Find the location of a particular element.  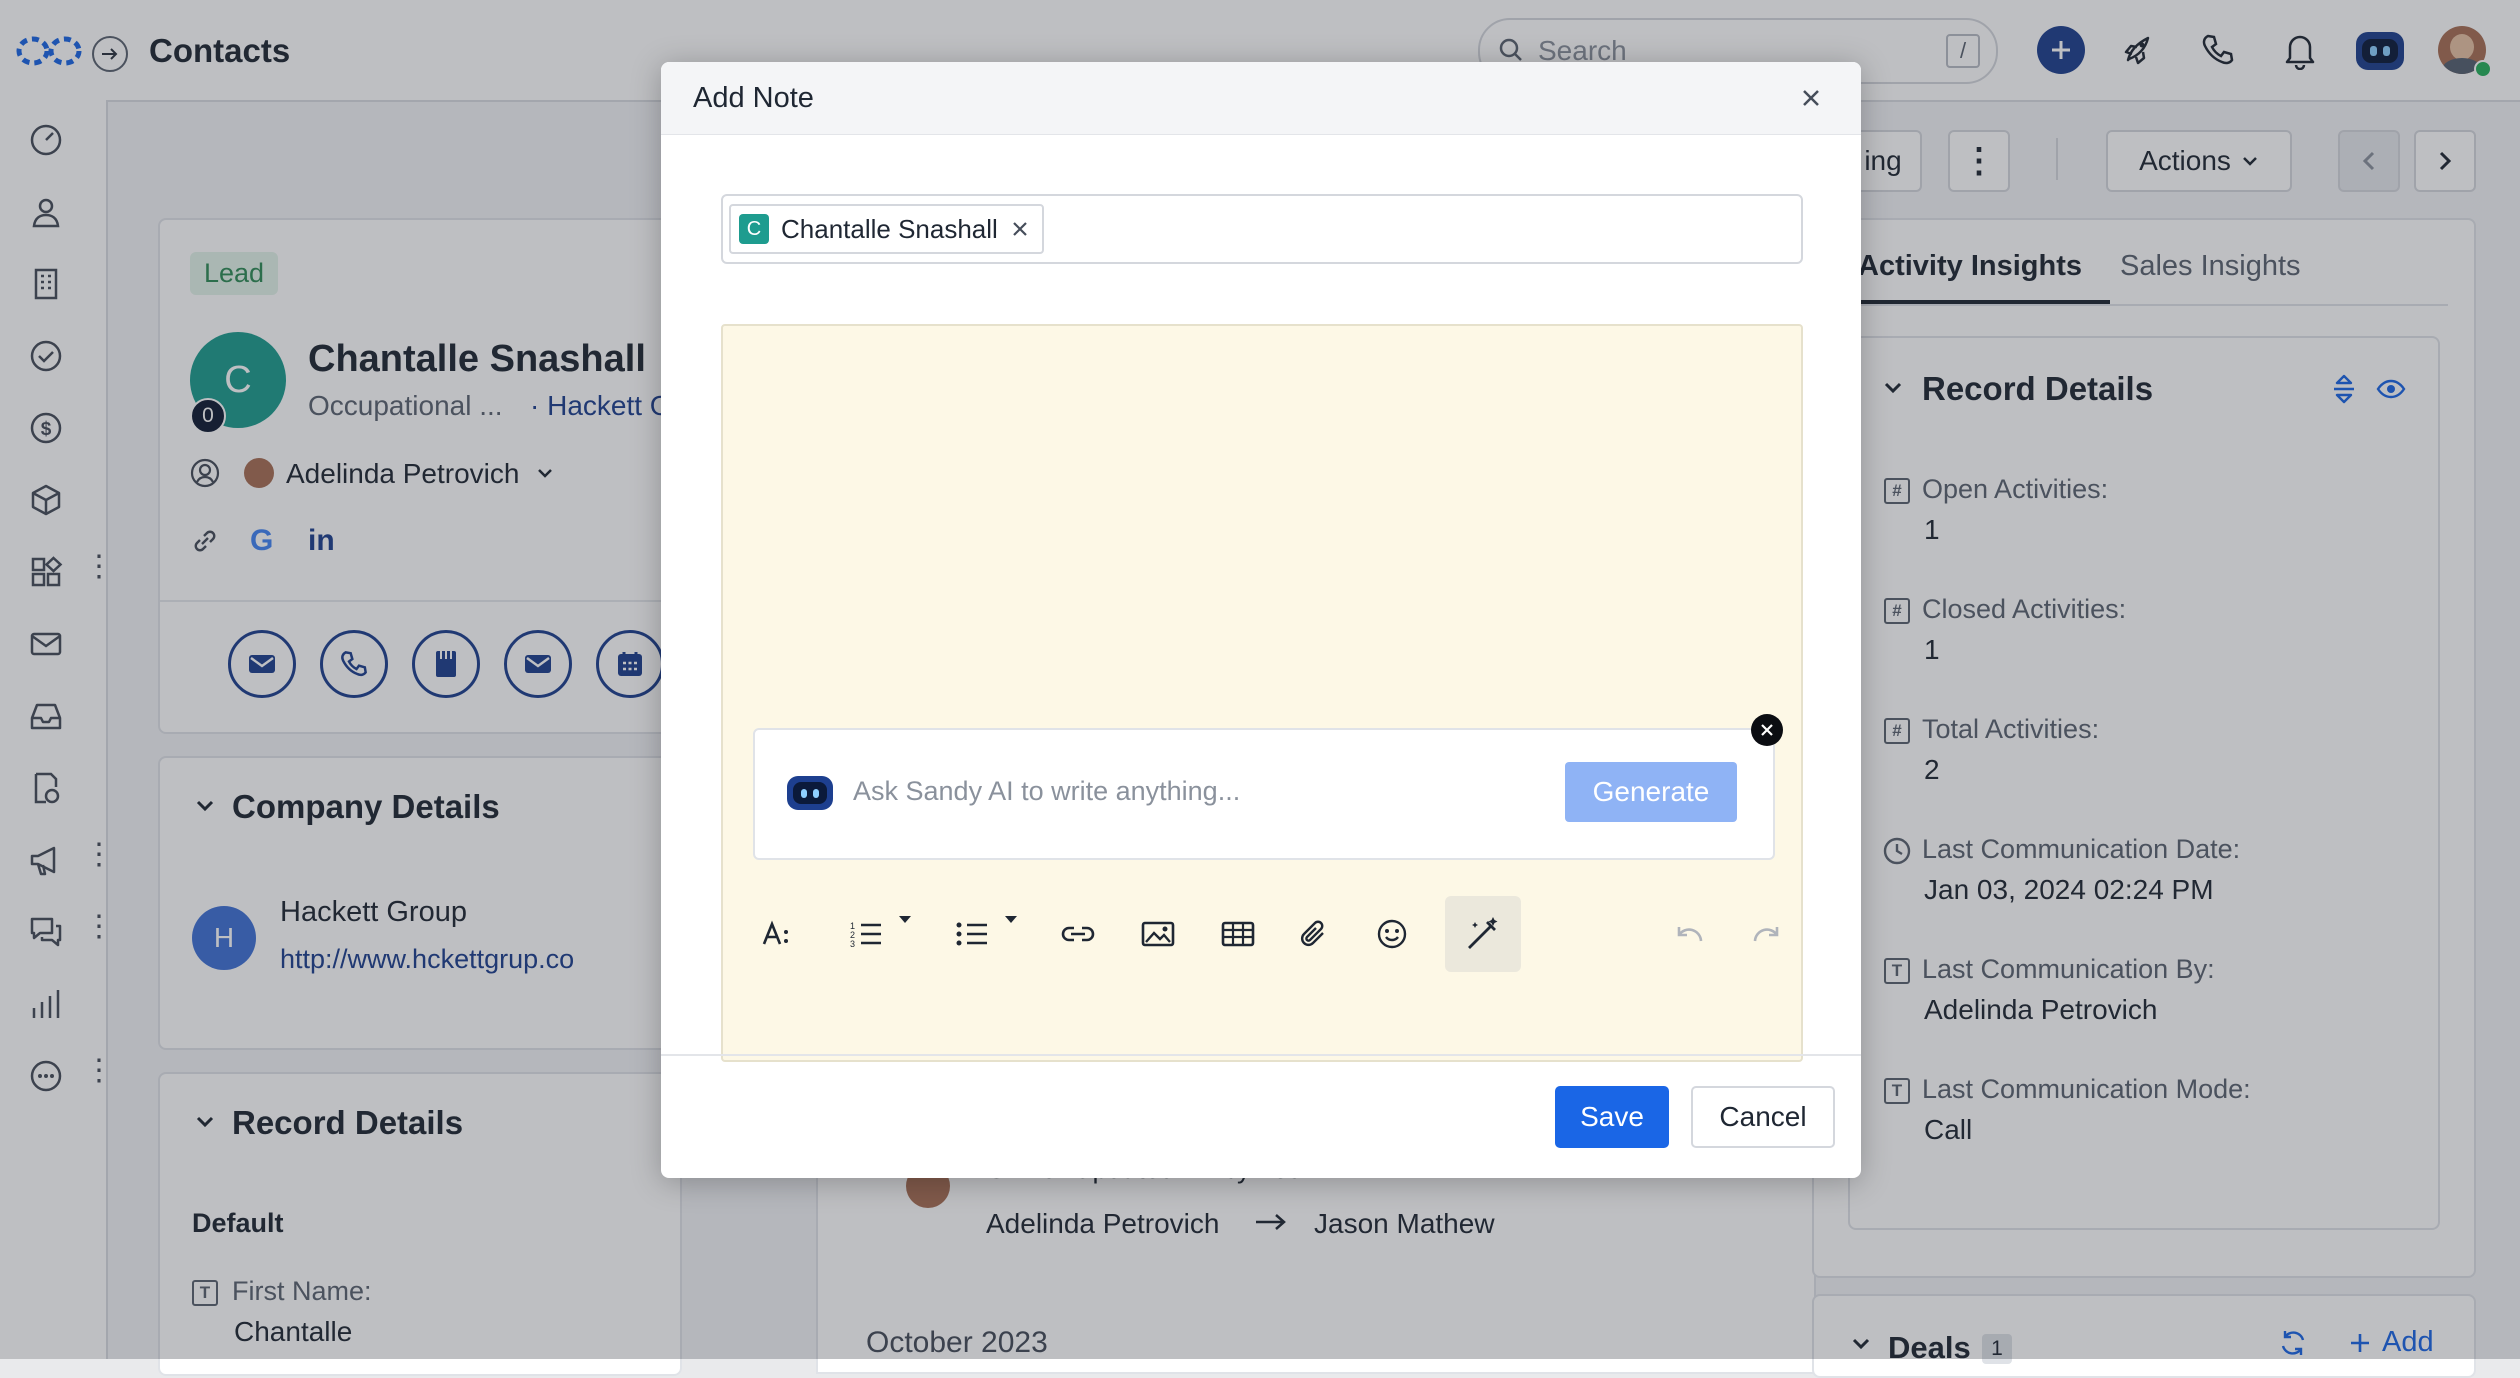

undo-icon is located at coordinates (1688, 934).